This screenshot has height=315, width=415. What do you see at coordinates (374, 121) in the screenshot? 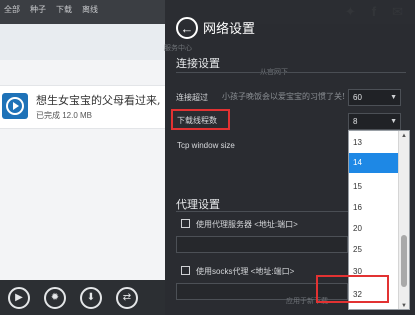
I see `download-threads-select: 8 ▼` at bounding box center [374, 121].